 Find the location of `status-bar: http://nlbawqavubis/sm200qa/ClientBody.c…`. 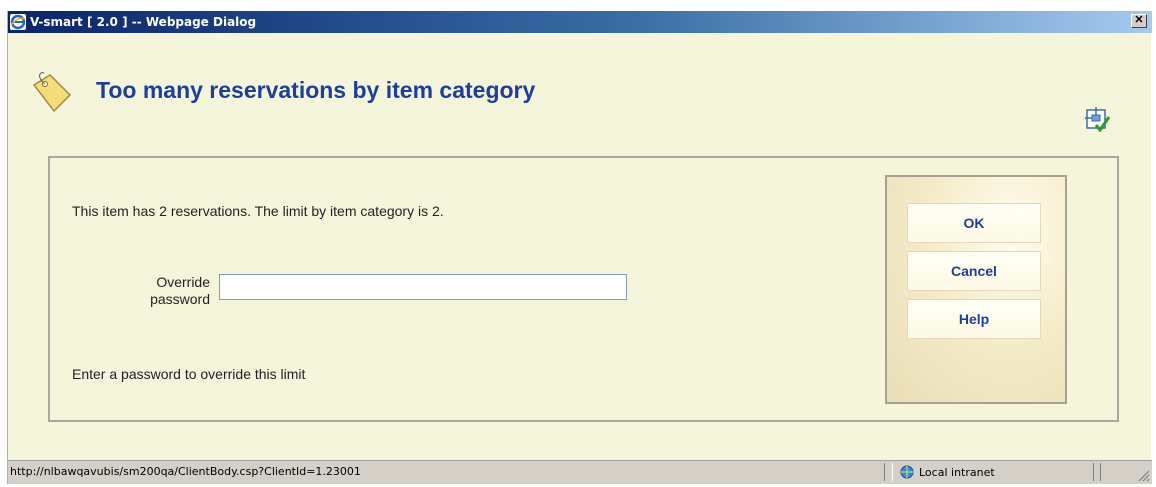

status-bar: http://nlbawqavubis/sm200qa/ClientBody.c… is located at coordinates (580, 472).